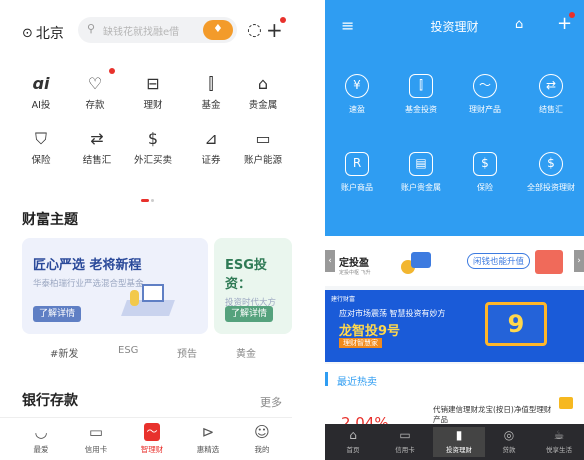  I want to click on insurance-icon: $, so click(485, 164).